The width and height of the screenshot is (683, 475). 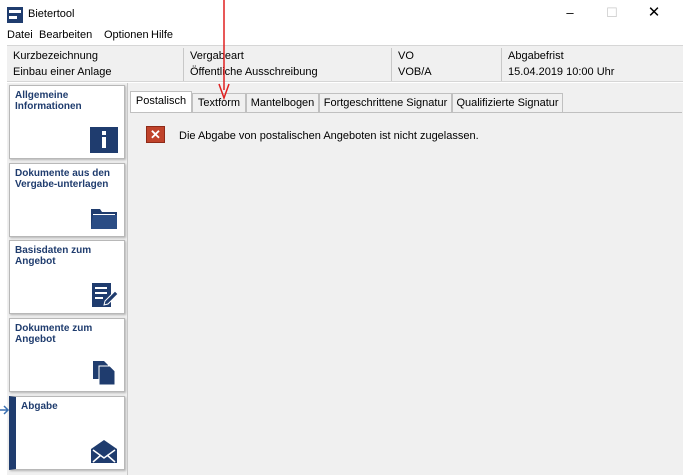 What do you see at coordinates (62, 72) in the screenshot?
I see `info-value: Einbau einer Anlage` at bounding box center [62, 72].